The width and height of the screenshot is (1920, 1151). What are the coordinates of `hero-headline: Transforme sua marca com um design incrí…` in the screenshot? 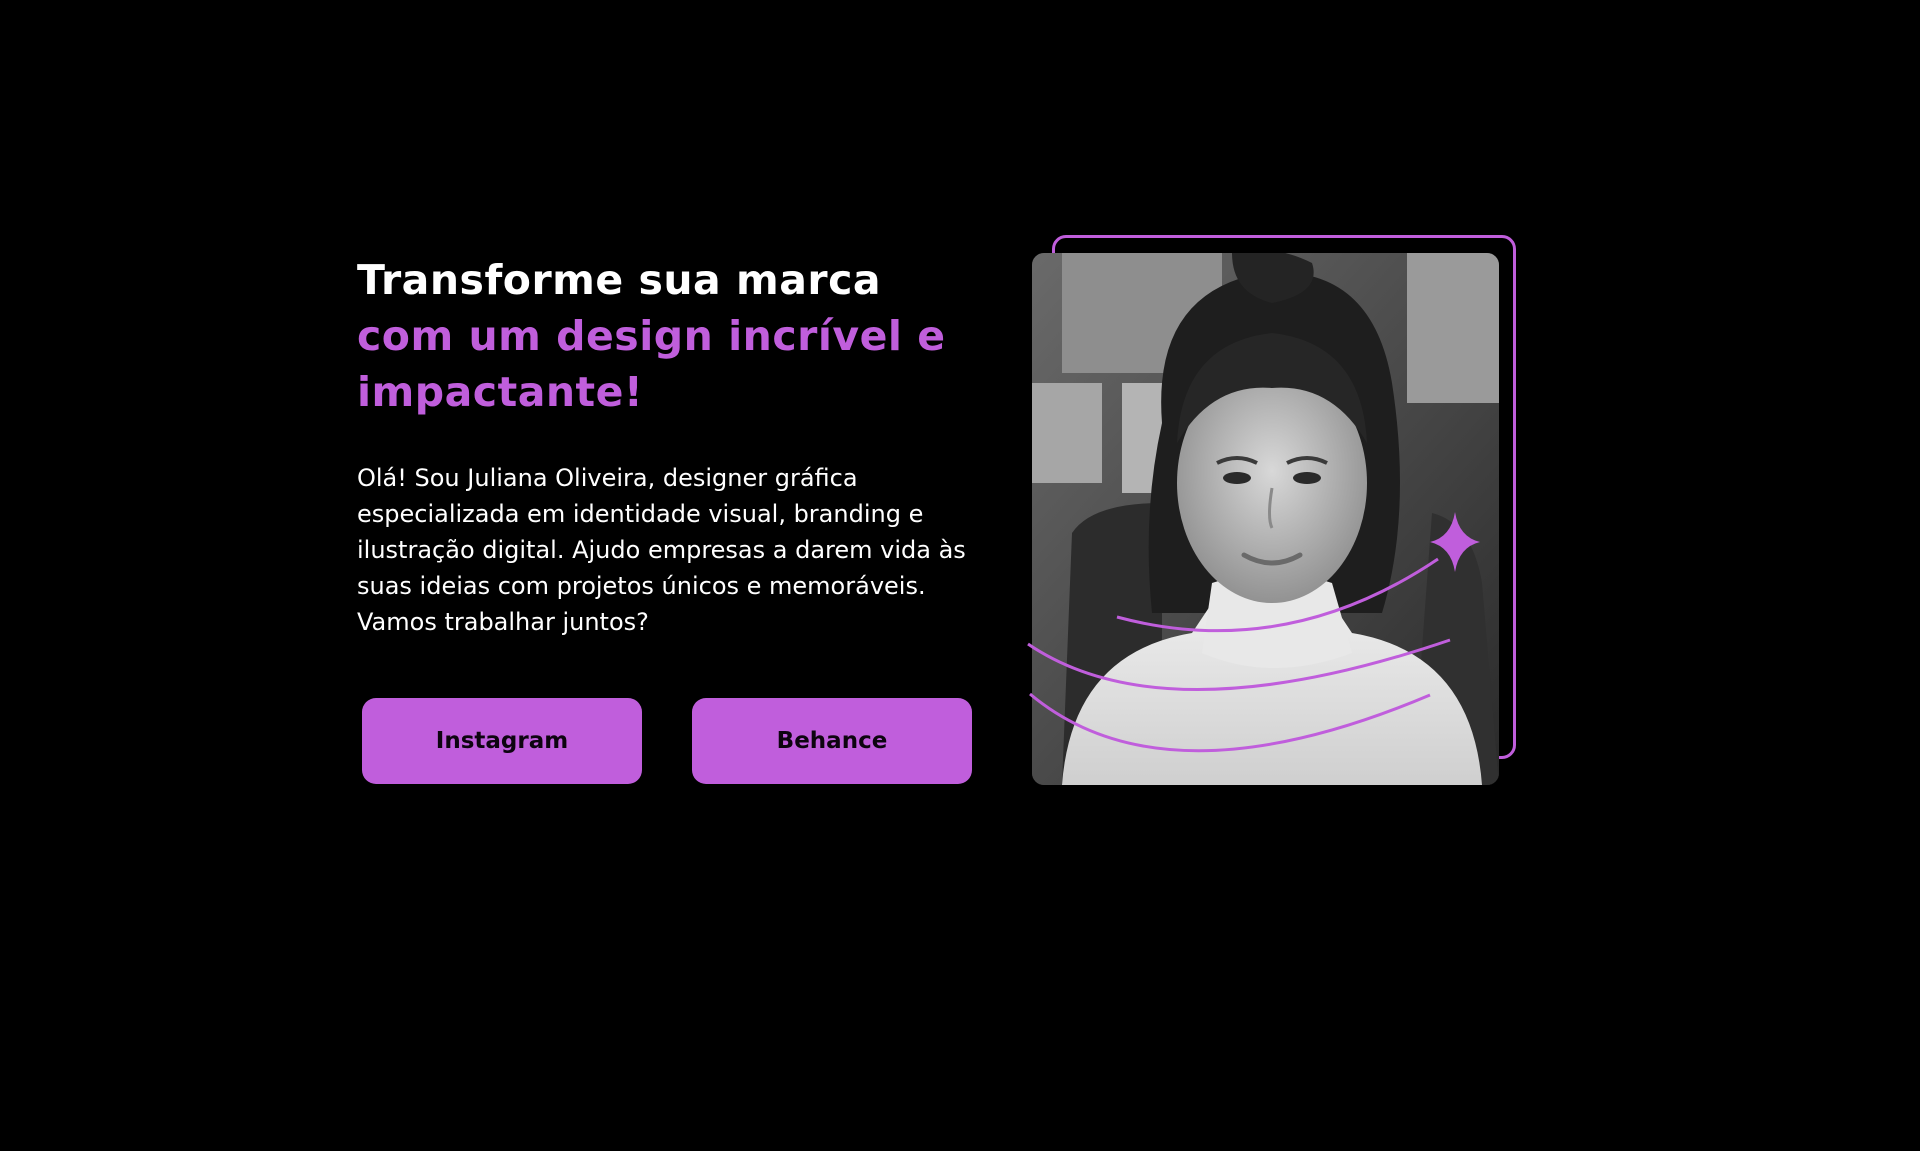 It's located at (667, 336).